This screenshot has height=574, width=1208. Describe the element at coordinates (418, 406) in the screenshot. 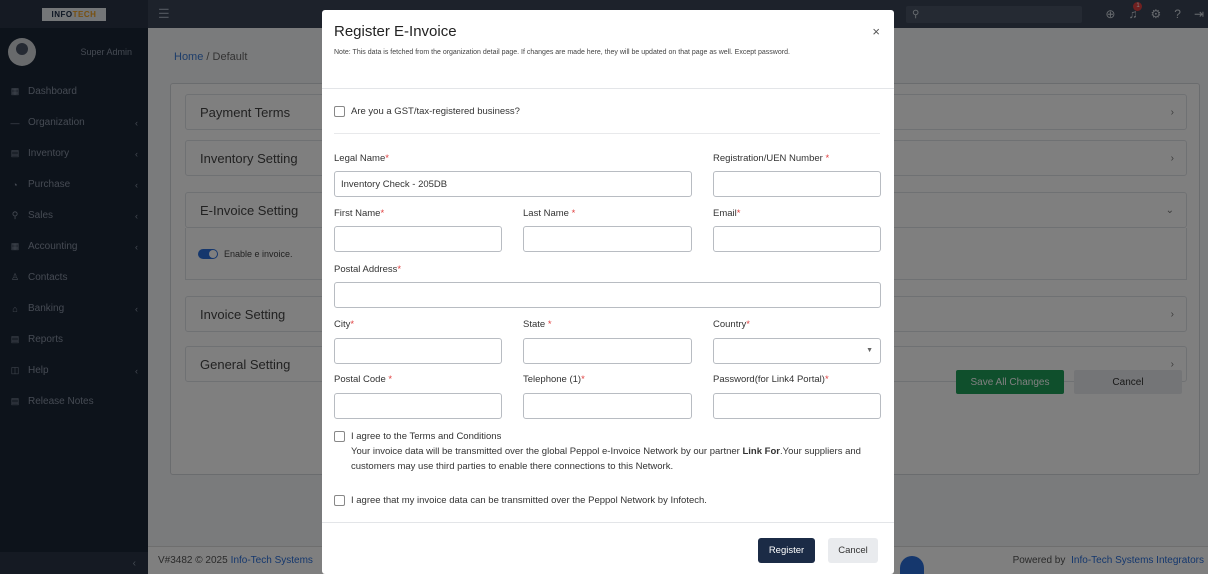

I see `postal-code-input` at that location.